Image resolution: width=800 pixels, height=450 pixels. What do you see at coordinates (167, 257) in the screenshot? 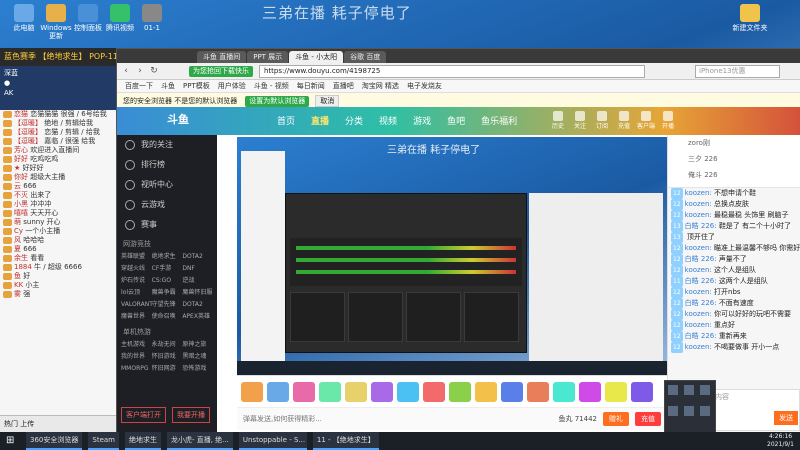
I see `game-link: 绝地求生` at bounding box center [167, 257].